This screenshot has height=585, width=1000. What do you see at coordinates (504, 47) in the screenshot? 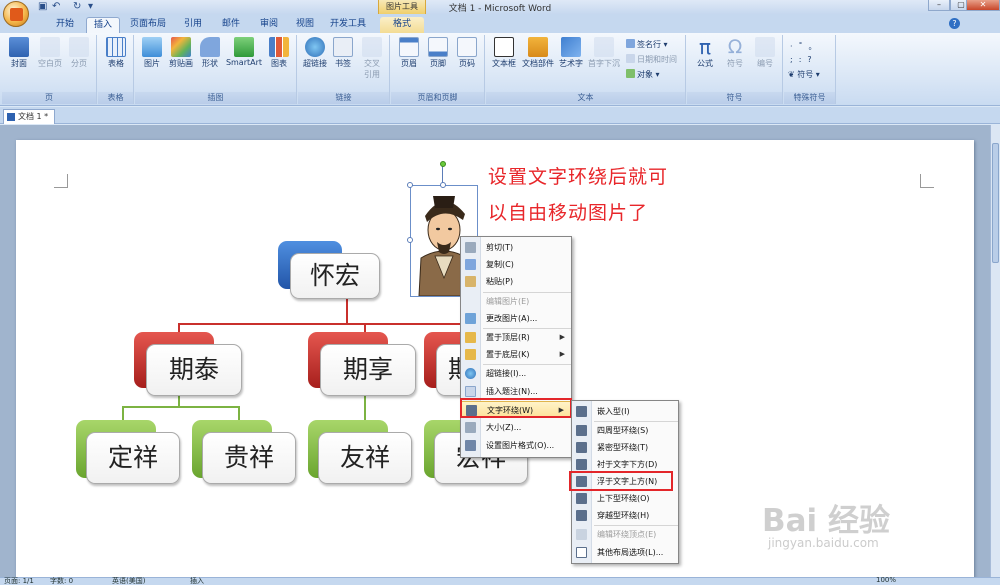
I see `textbox-icon` at bounding box center [504, 47].